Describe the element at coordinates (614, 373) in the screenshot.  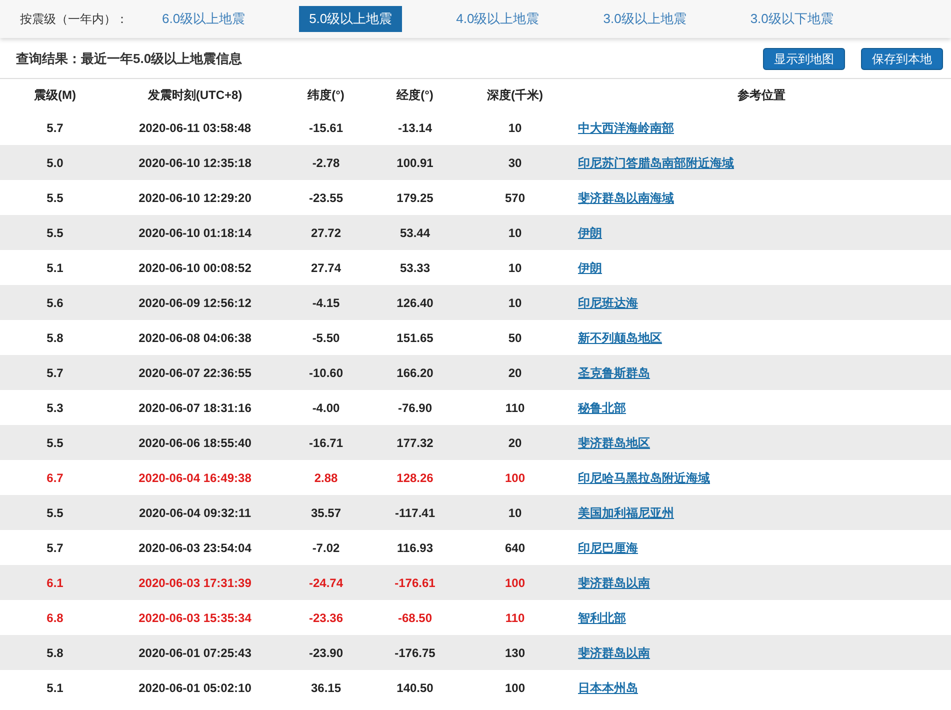
I see `location-link: 圣克鲁斯群岛` at that location.